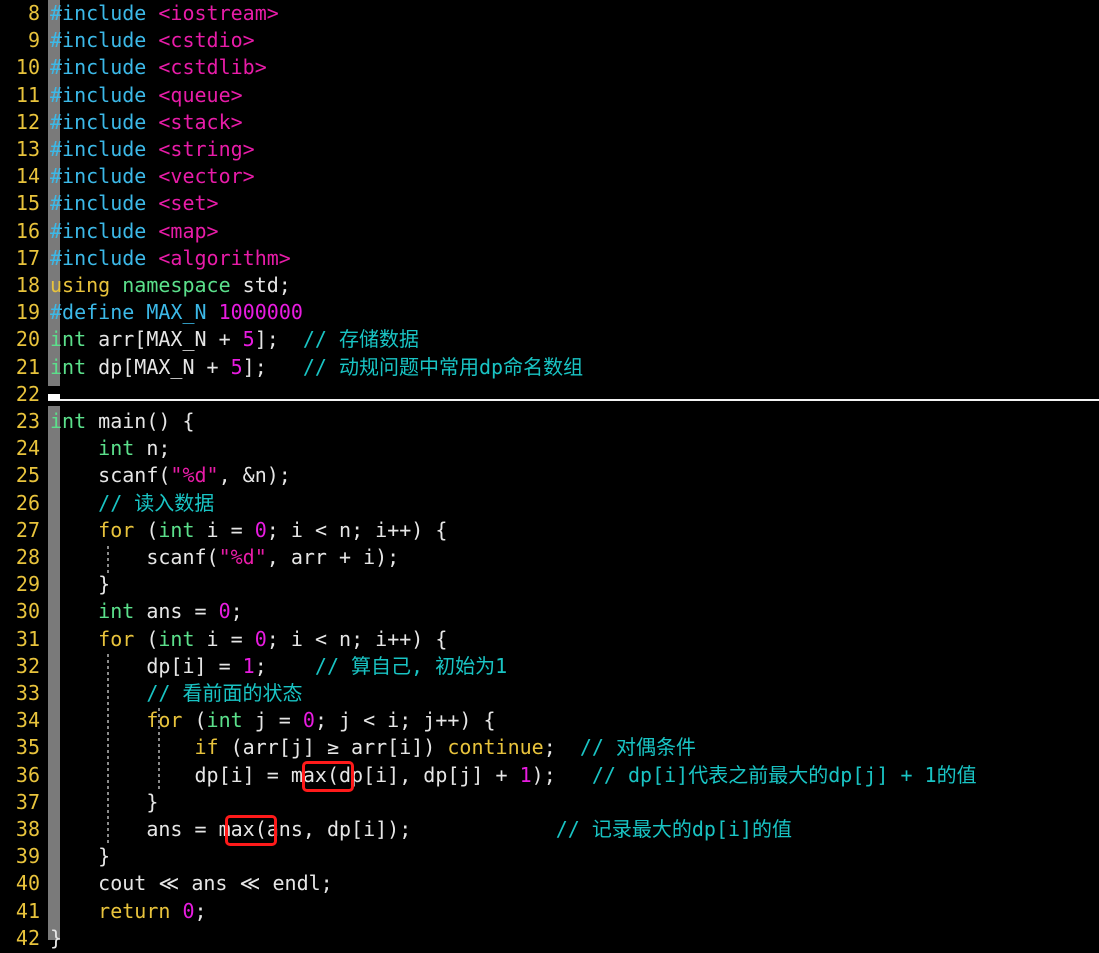  Describe the element at coordinates (549, 67) in the screenshot. I see `code-line: 10 #include <cstdlib>` at that location.